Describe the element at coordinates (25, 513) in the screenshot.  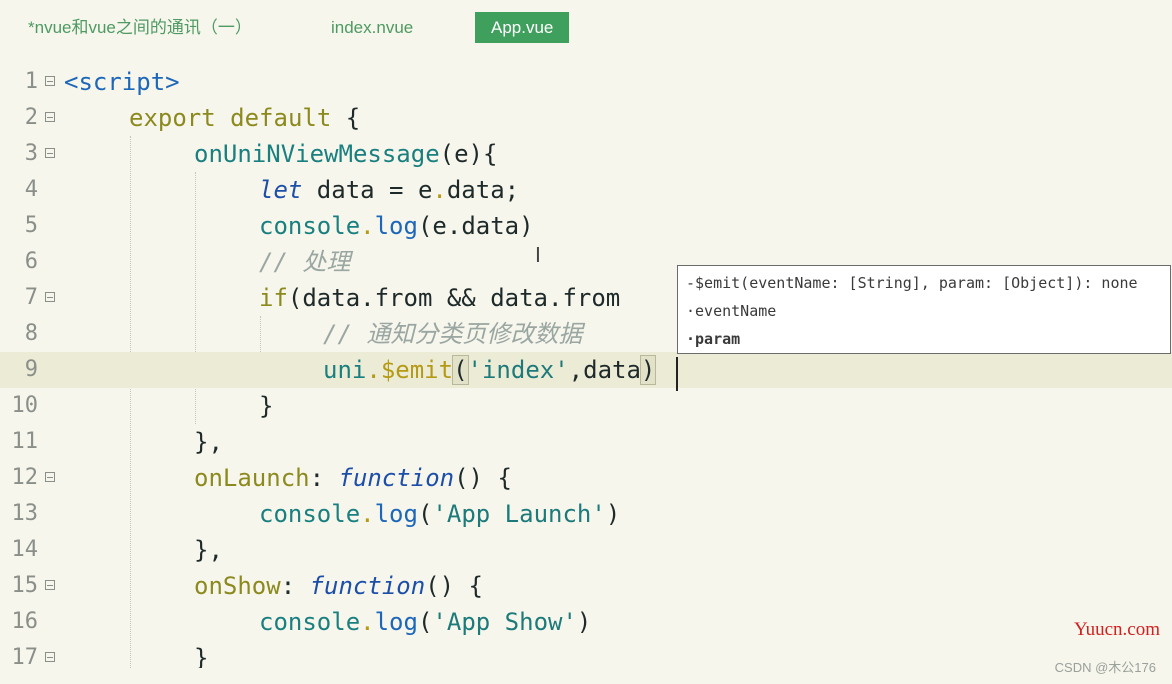
I see `line-number: 13` at that location.